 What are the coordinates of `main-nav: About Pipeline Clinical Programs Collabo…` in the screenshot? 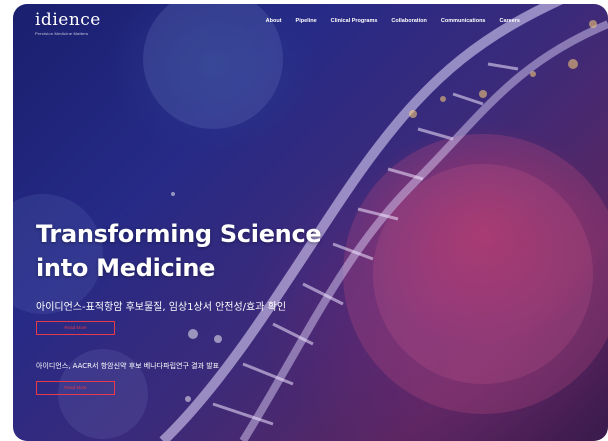 It's located at (386, 21).